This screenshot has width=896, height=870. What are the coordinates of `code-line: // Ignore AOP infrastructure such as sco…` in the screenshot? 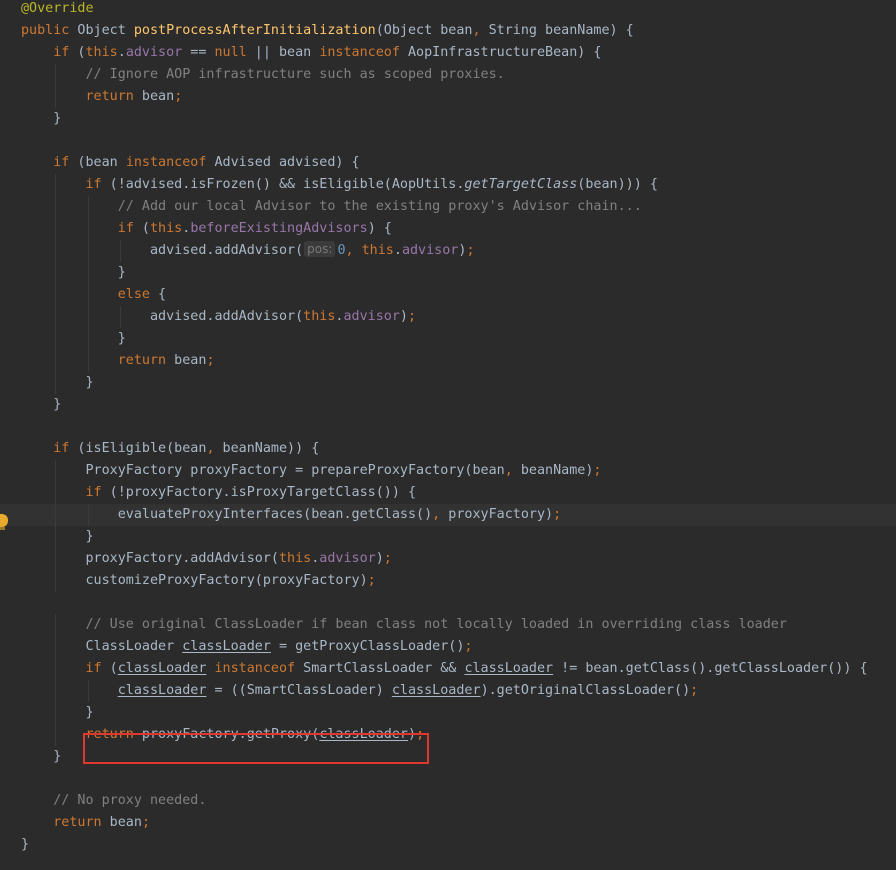 It's located at (448, 75).